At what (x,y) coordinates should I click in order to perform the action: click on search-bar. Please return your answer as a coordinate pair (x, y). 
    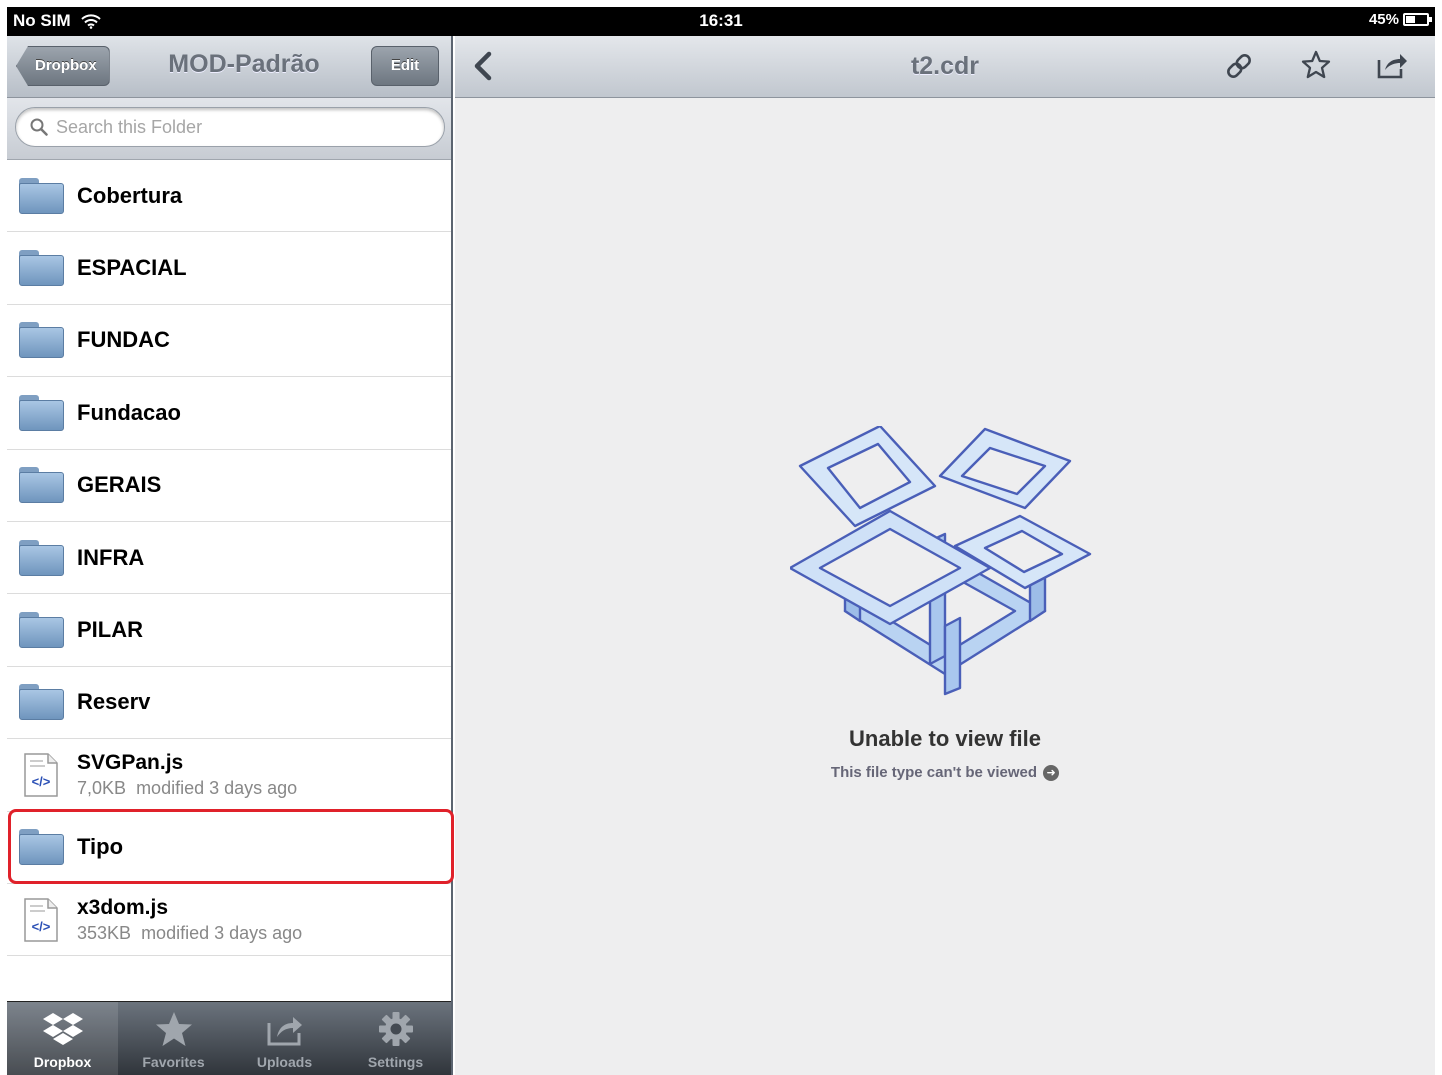
    Looking at the image, I should click on (229, 129).